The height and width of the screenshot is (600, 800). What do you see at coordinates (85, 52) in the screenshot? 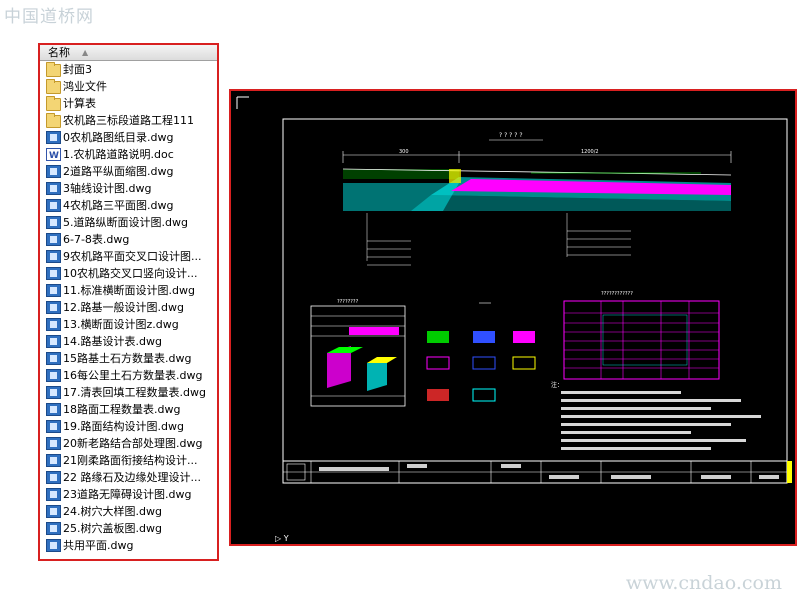
I see `sort-ascending-icon: ▲` at bounding box center [85, 52].